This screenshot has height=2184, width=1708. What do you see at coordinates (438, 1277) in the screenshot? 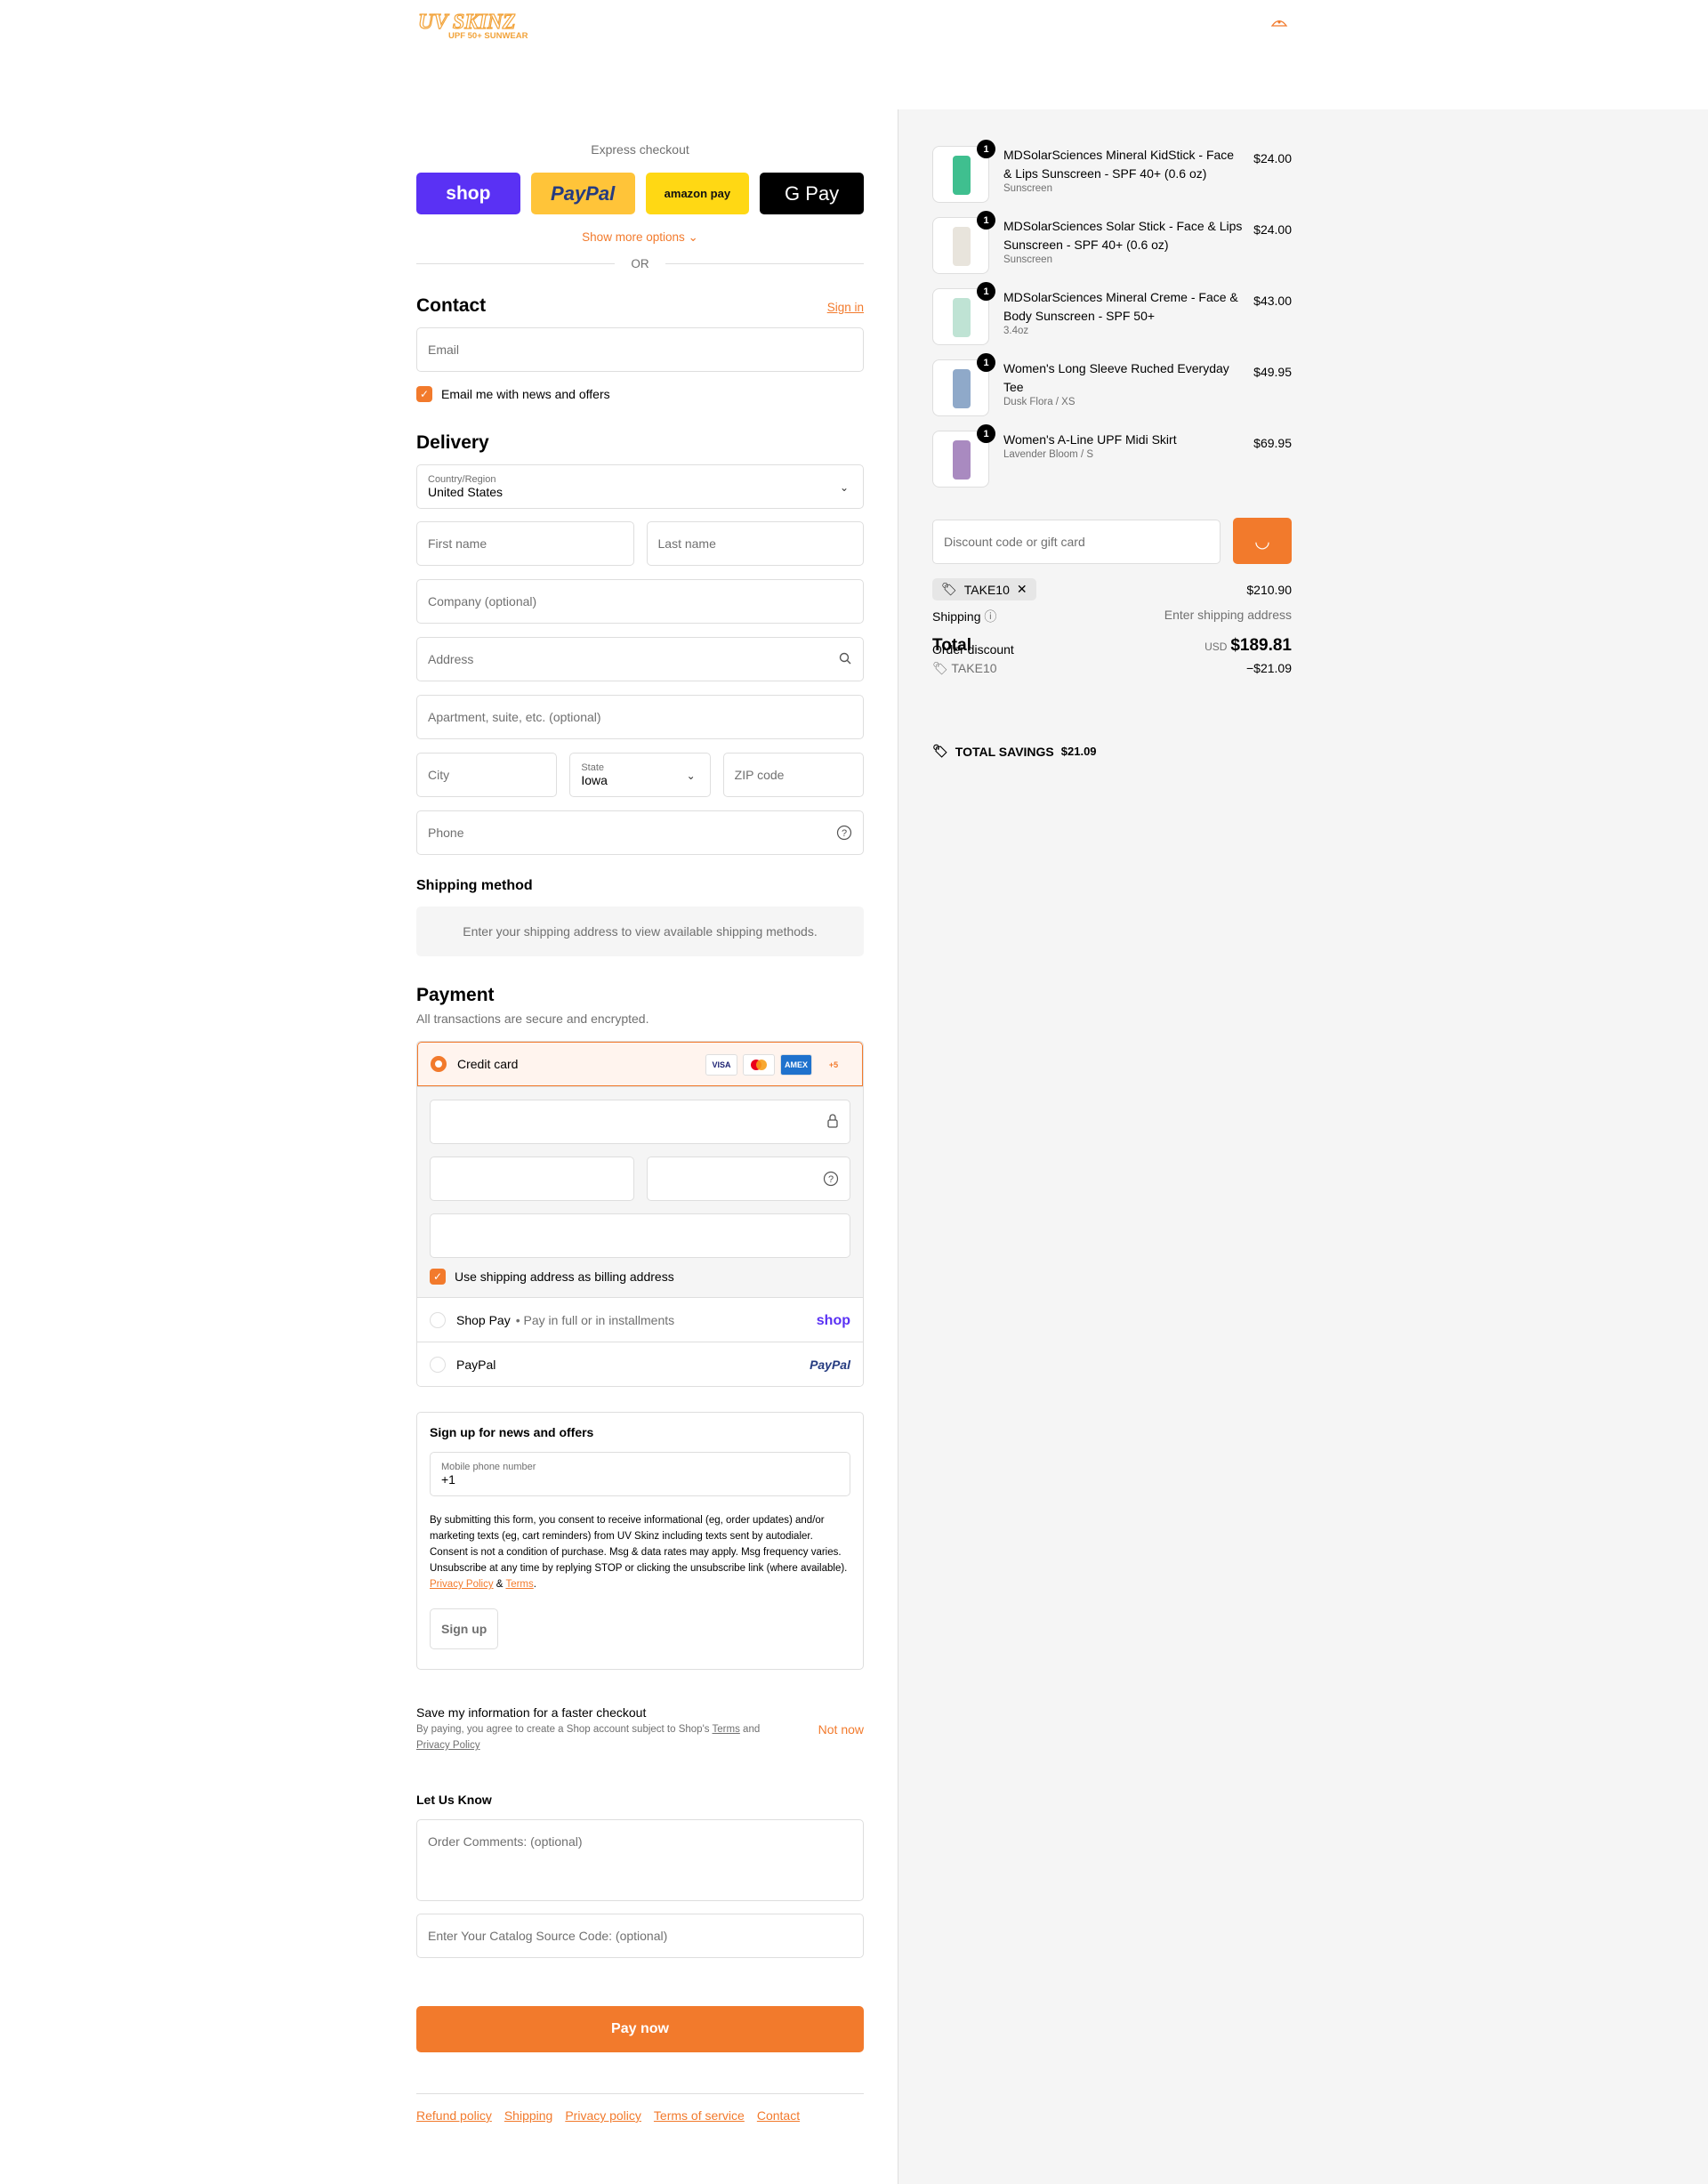
I see `billing-same-checkbox: ✓` at bounding box center [438, 1277].